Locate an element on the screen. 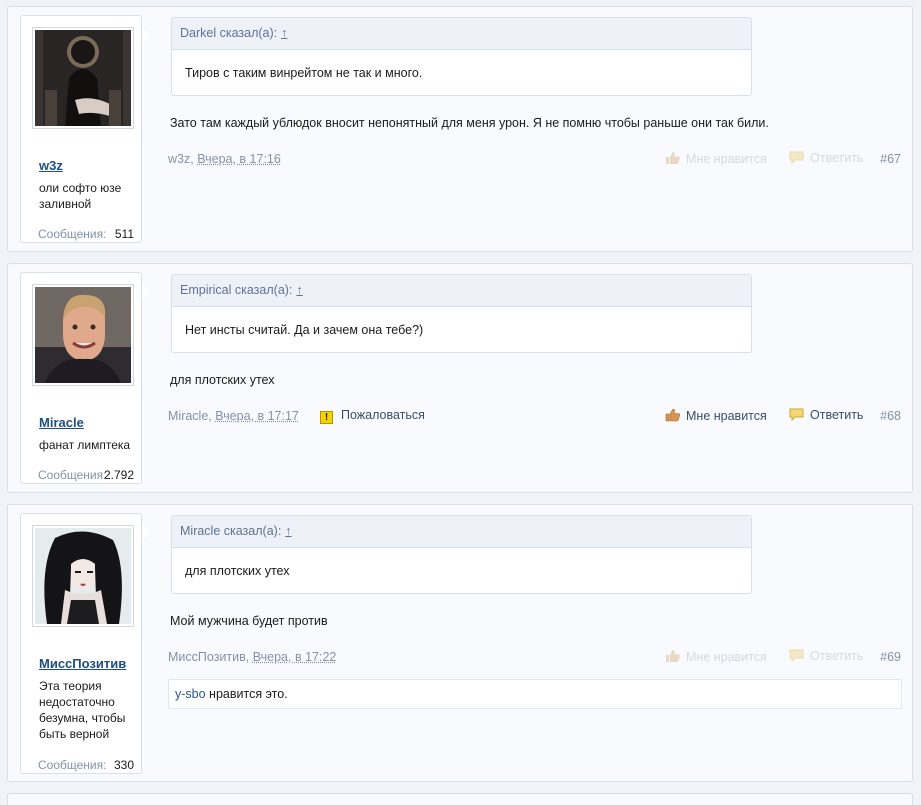 This screenshot has width=921, height=805. post-meta: Miracle, Вчера, в 17:17 is located at coordinates (233, 416).